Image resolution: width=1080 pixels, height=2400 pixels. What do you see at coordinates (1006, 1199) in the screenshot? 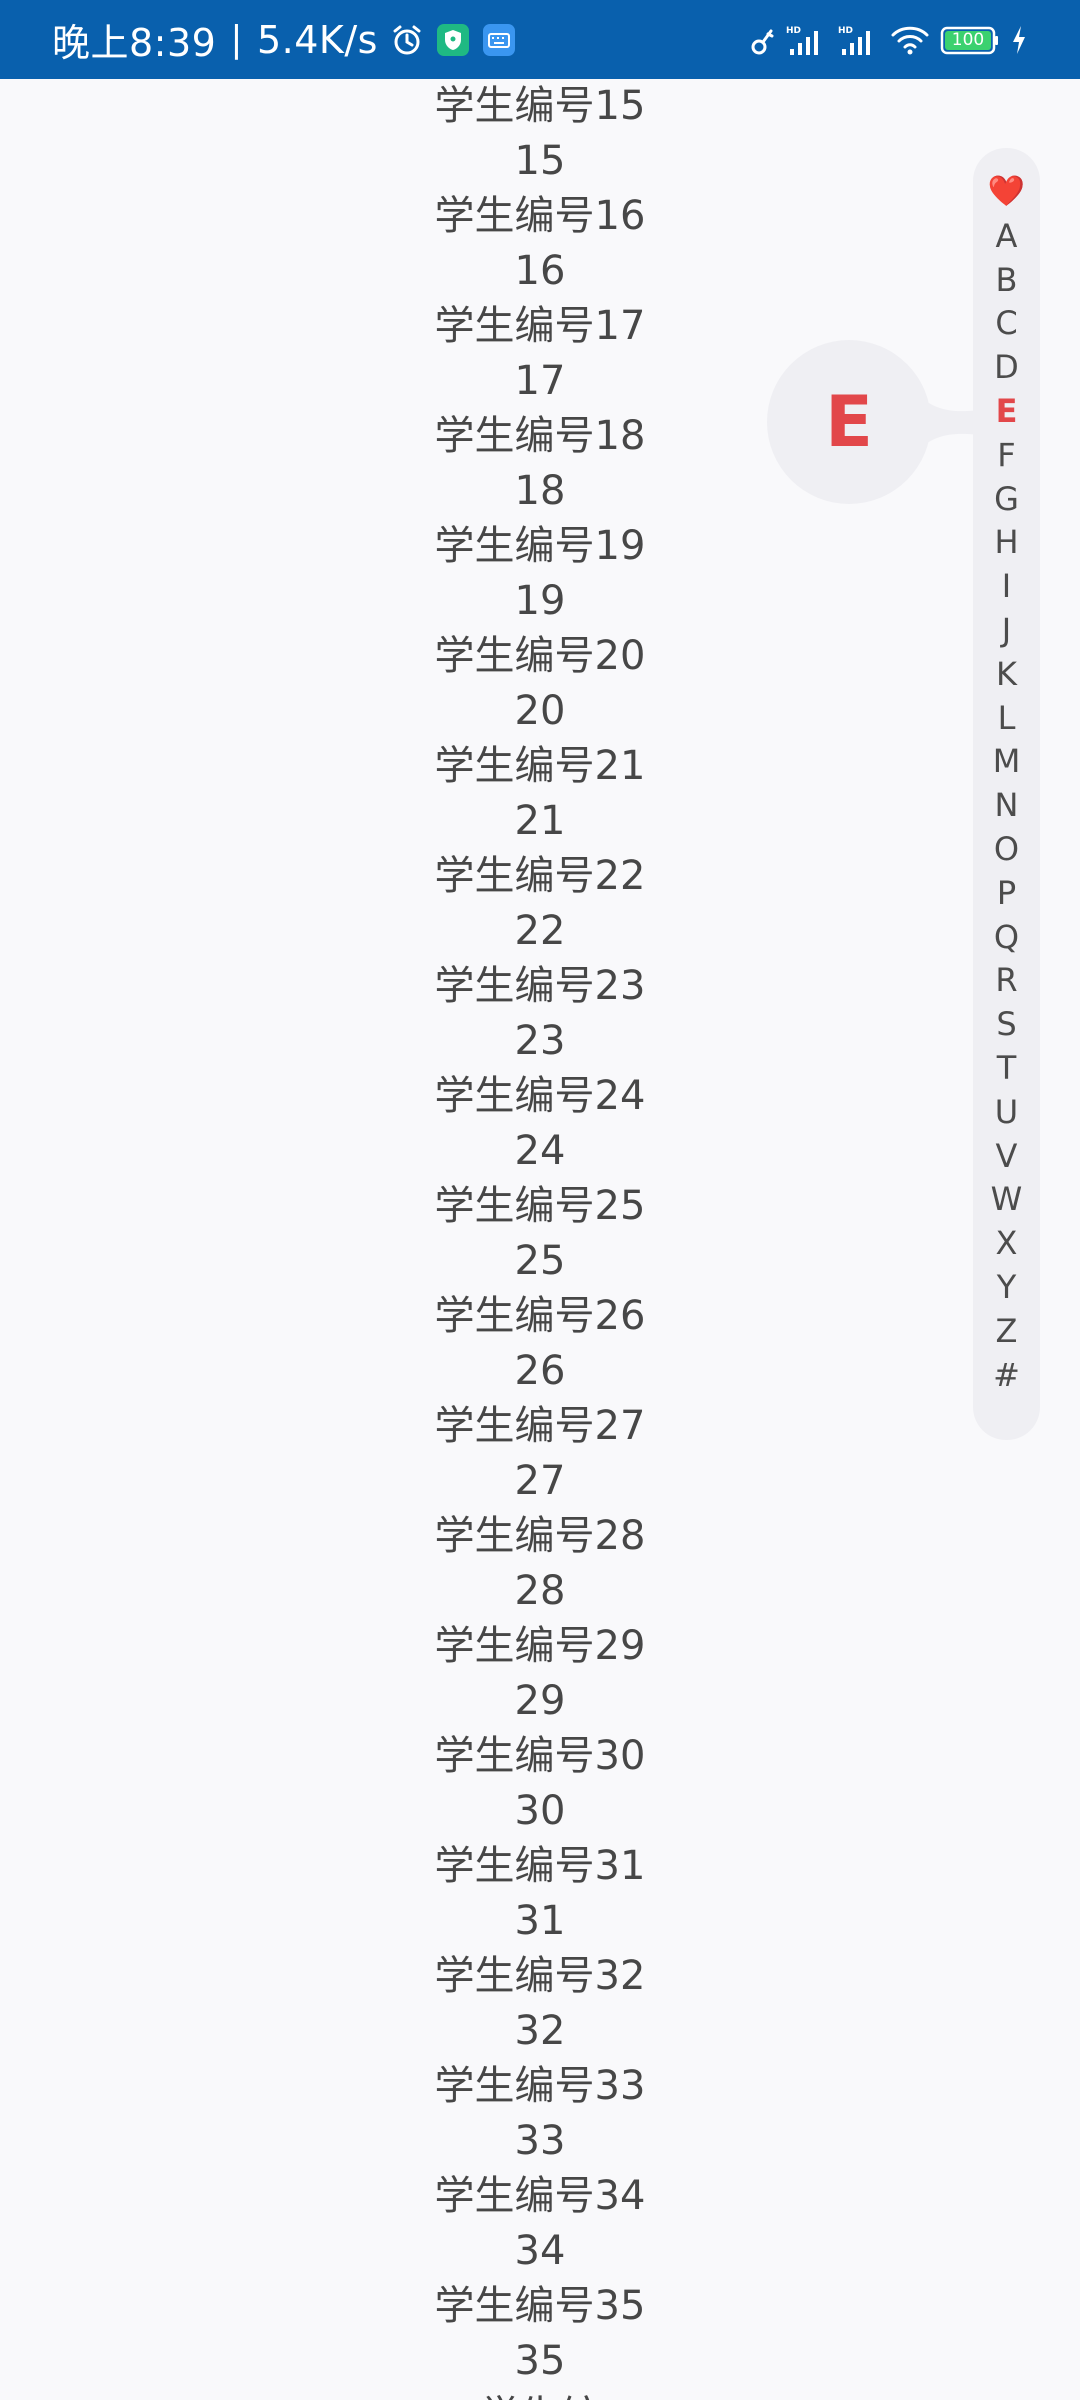
I see `index-letter-w: W` at bounding box center [1006, 1199].